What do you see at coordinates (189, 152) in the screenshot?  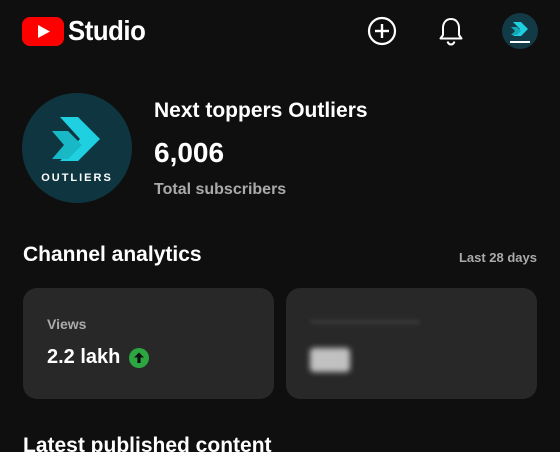 I see `subscriber-count: 6,006` at bounding box center [189, 152].